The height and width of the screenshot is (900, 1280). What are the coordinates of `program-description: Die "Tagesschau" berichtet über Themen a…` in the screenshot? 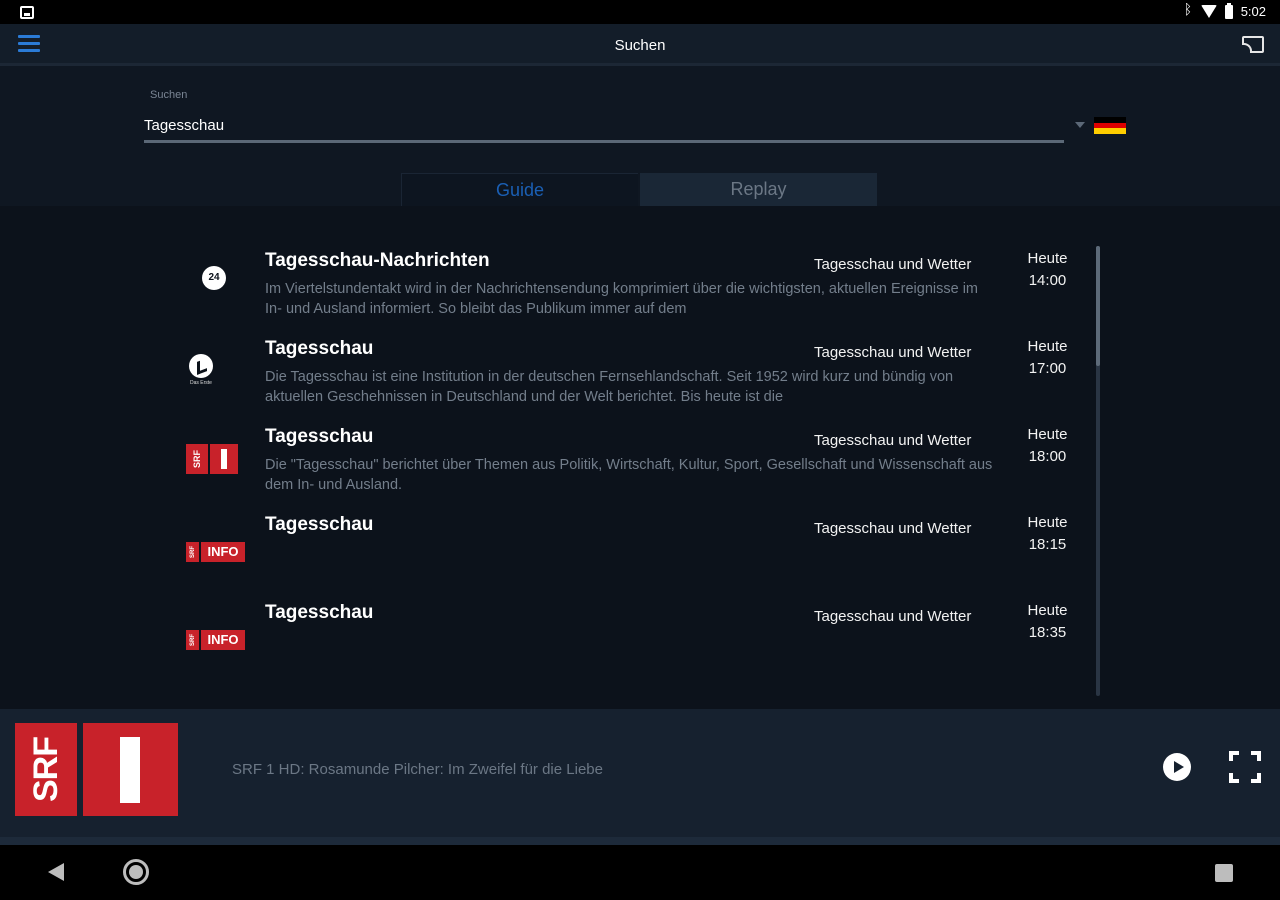 It's located at (629, 475).